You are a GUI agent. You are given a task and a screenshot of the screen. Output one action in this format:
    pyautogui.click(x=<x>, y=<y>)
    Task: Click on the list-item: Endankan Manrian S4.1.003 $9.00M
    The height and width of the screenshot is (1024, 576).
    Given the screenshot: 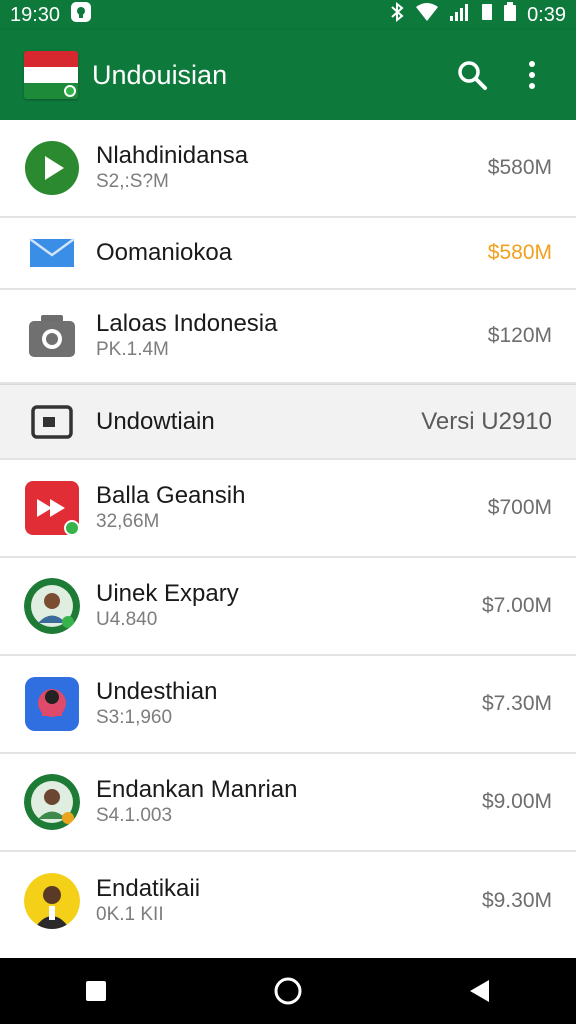 What is the action you would take?
    pyautogui.click(x=288, y=803)
    